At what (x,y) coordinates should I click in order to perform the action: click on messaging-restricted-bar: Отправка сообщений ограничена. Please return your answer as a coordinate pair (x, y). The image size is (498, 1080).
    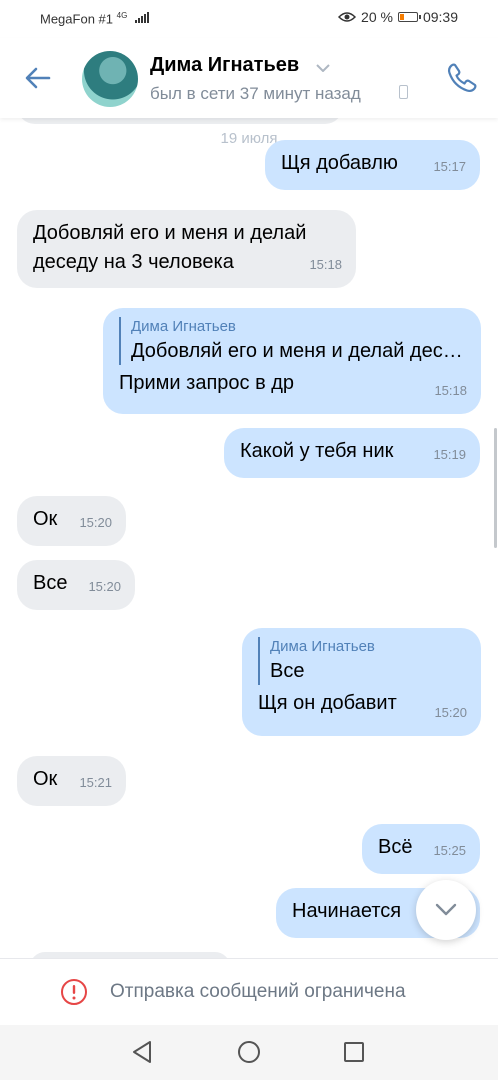
    Looking at the image, I should click on (249, 991).